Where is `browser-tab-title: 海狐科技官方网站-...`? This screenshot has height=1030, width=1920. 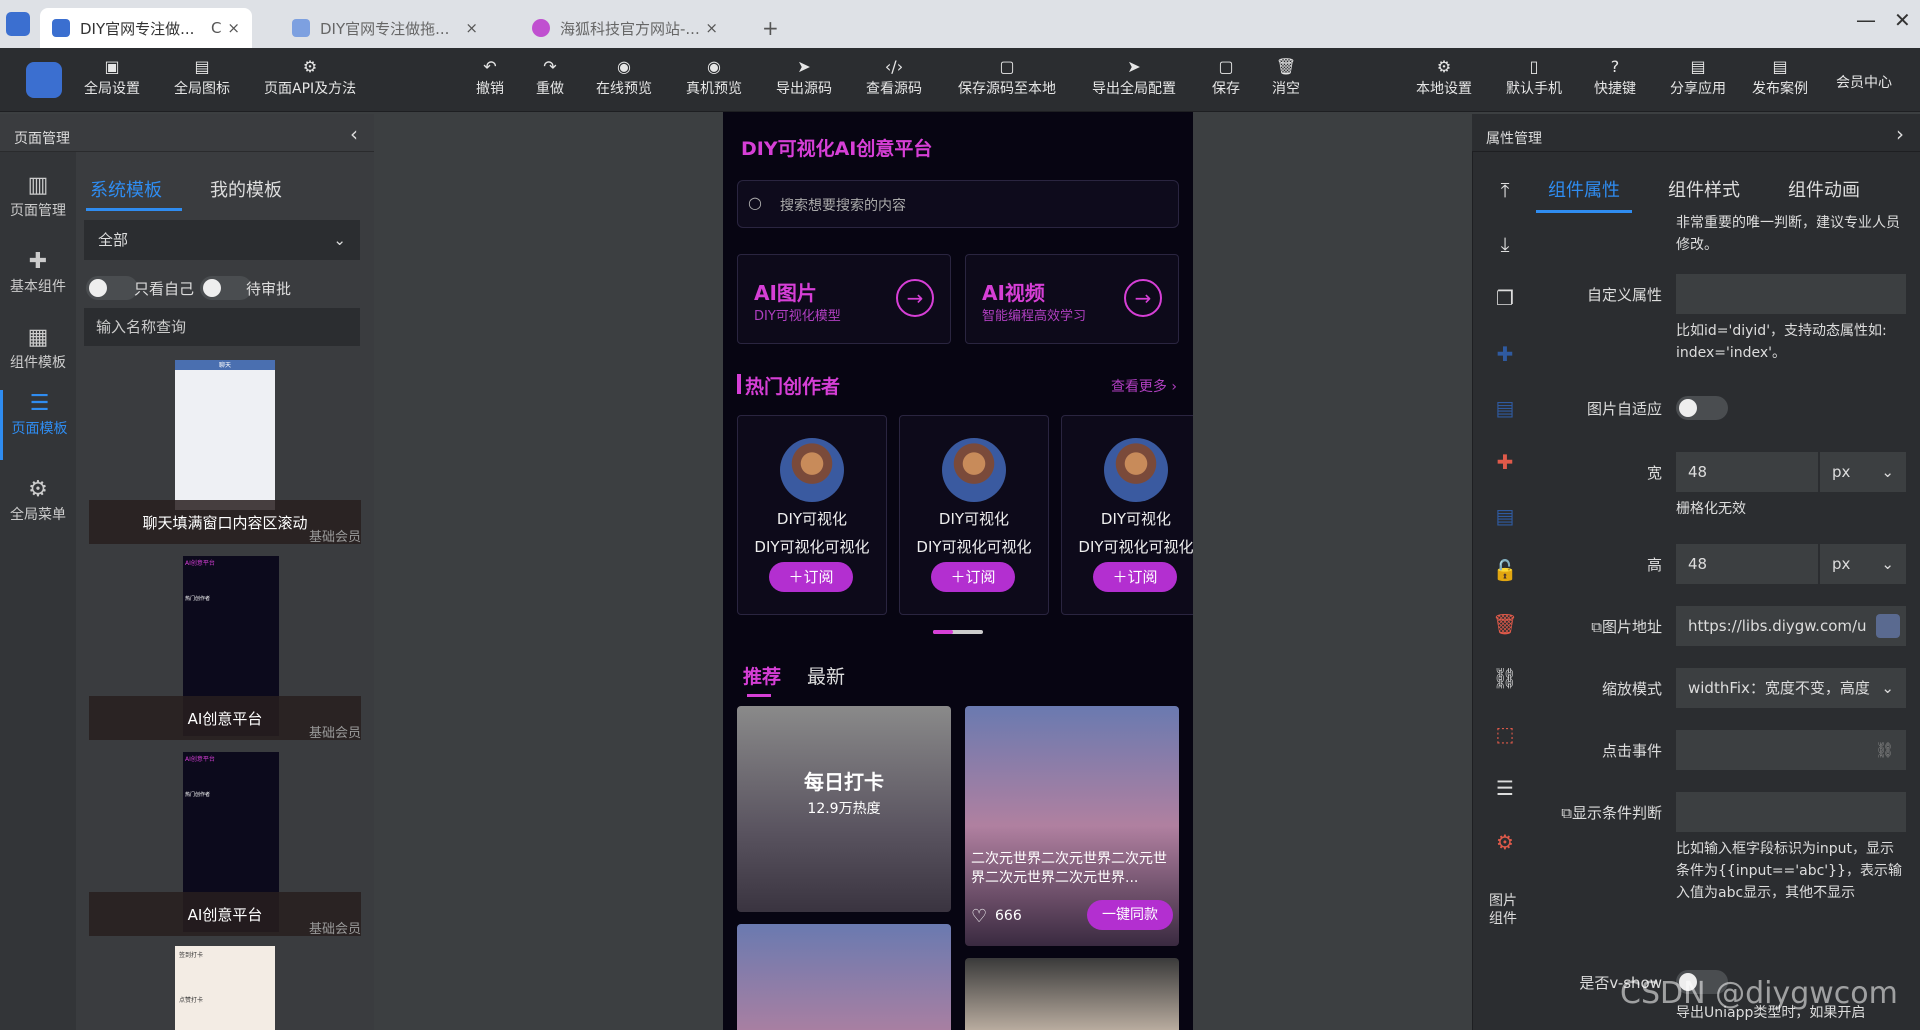 browser-tab-title: 海狐科技官方网站-... is located at coordinates (630, 28).